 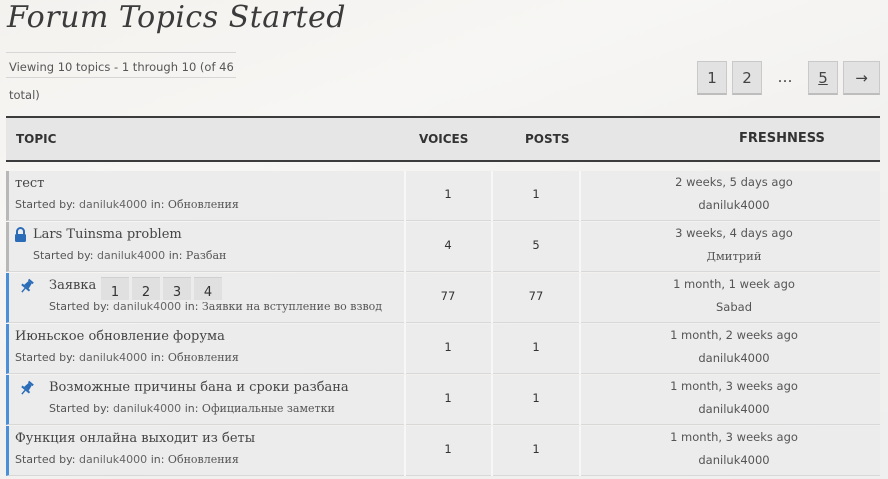 I want to click on topic-title-link: Lars Tuinsma problem, so click(x=107, y=234).